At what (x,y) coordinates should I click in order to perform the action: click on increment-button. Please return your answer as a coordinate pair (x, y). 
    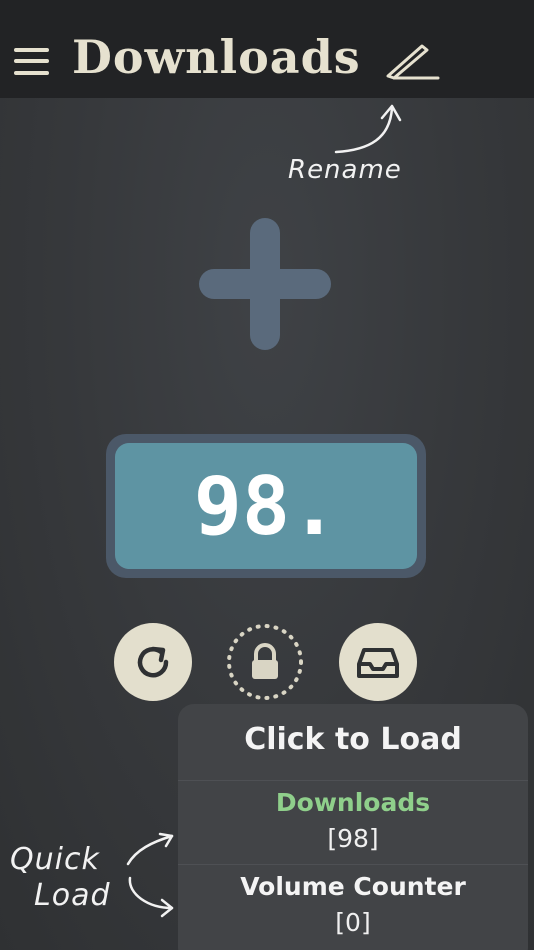
    Looking at the image, I should click on (265, 284).